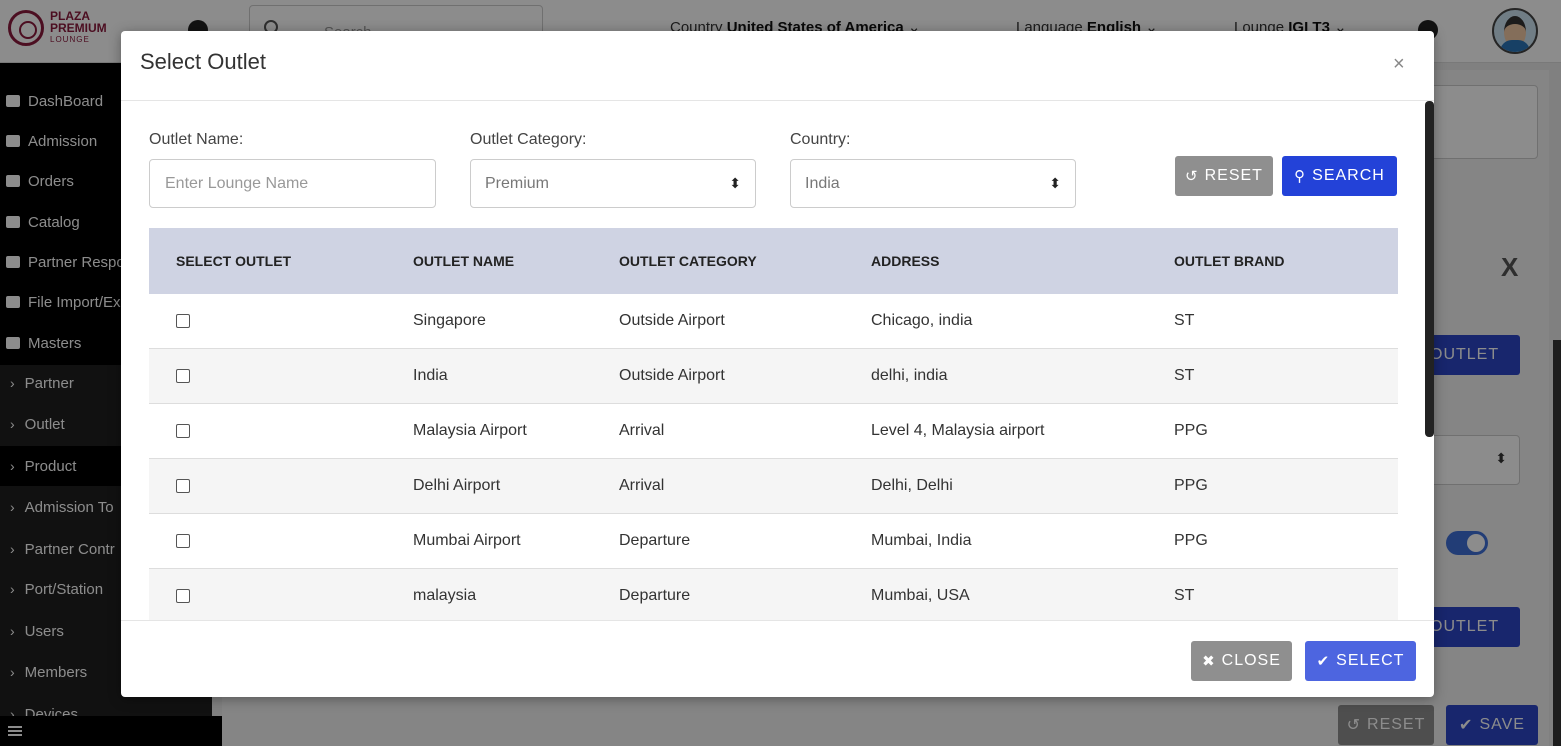 Image resolution: width=1561 pixels, height=746 pixels. I want to click on reset-button-label: RESET, so click(1233, 175).